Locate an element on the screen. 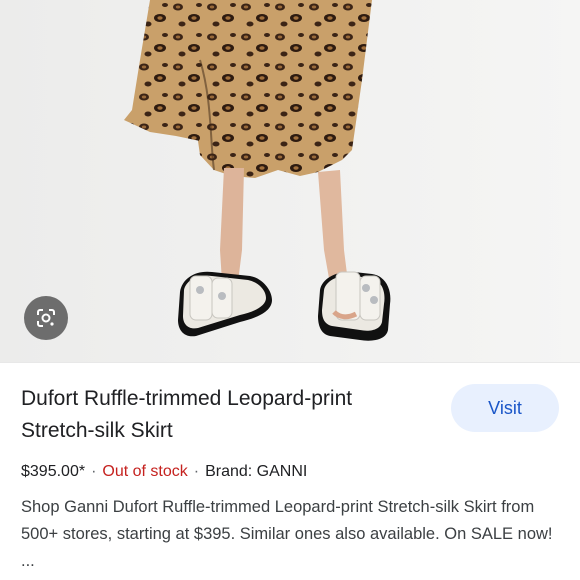  brand: Brand: GANNI is located at coordinates (256, 471).